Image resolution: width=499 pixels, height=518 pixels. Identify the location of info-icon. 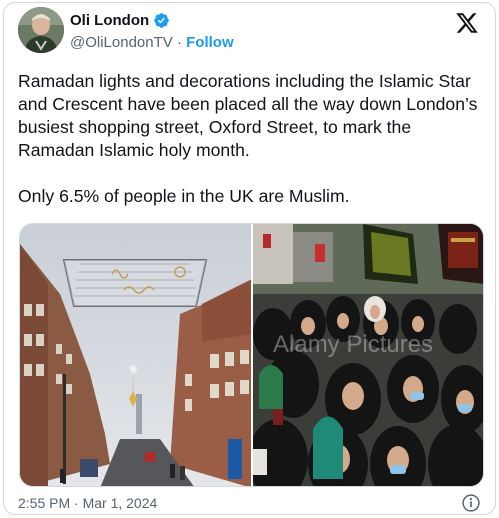
(471, 503).